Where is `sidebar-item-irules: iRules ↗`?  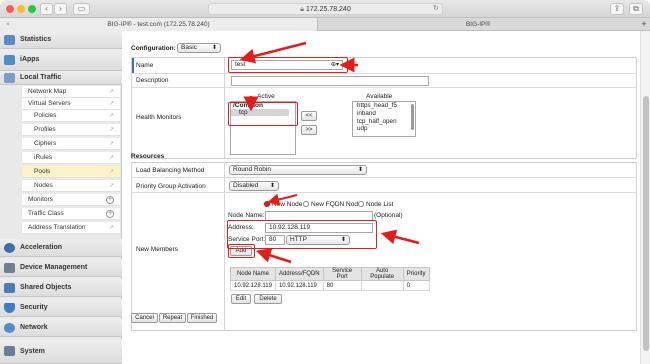
sidebar-item-irules: iRules ↗ is located at coordinates (71, 158).